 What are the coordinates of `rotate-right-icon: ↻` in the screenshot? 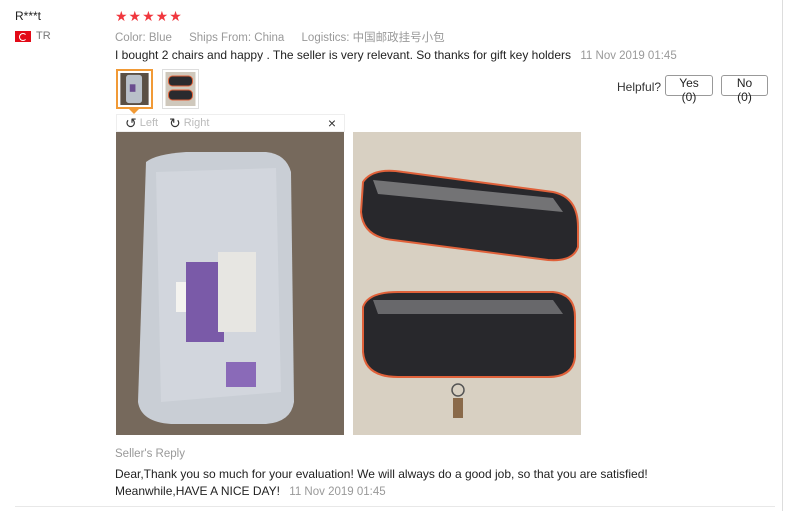 It's located at (175, 123).